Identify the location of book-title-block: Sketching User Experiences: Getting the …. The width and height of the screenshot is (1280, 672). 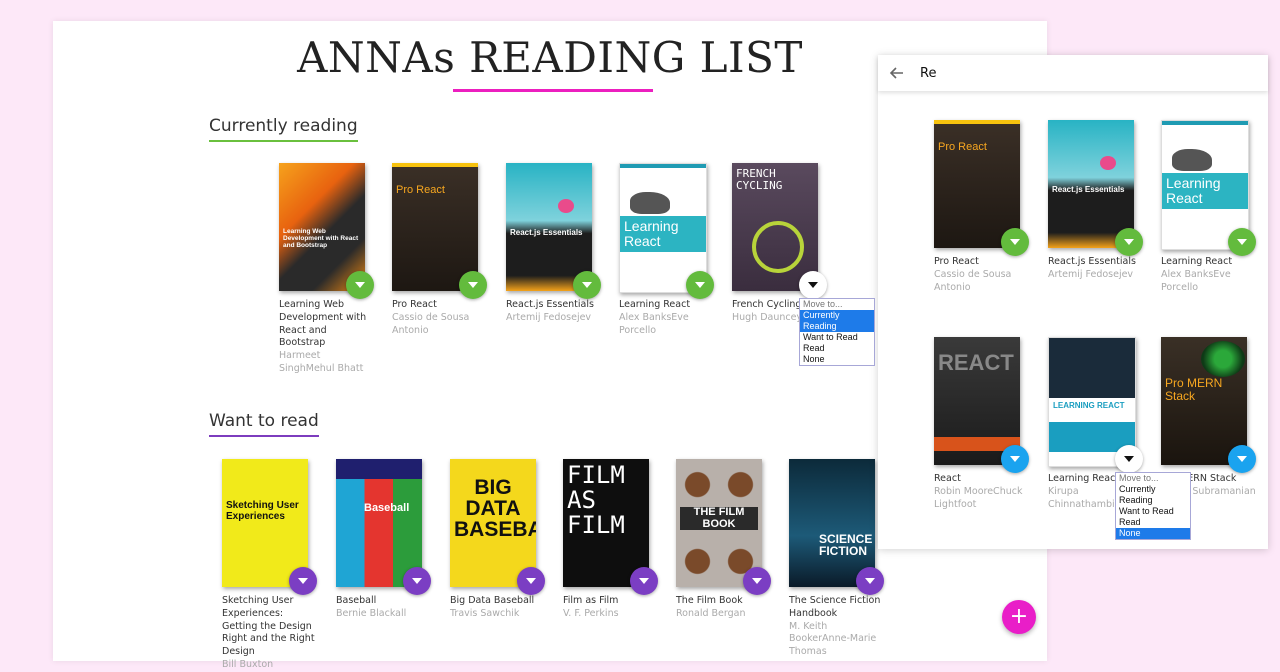
(269, 633).